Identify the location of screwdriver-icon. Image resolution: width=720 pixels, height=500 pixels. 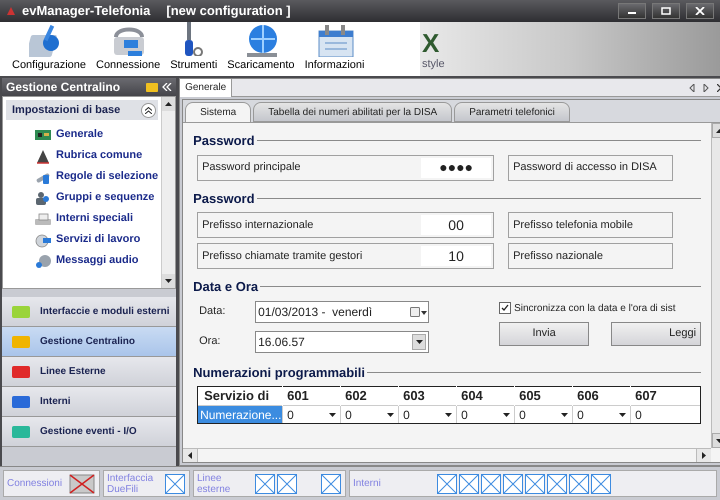
(194, 38).